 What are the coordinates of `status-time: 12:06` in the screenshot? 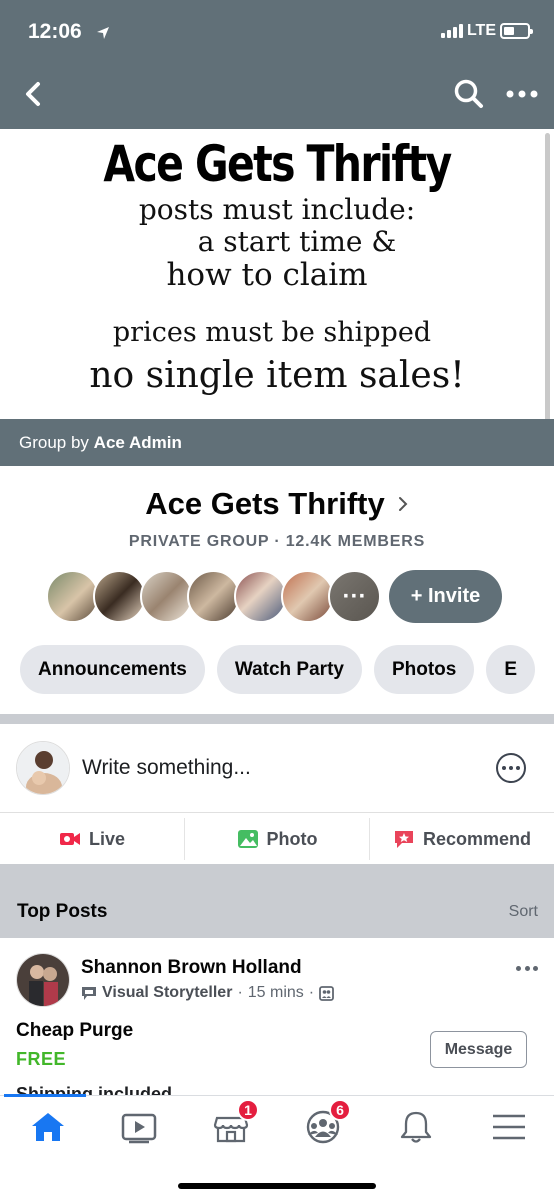 It's located at (55, 31).